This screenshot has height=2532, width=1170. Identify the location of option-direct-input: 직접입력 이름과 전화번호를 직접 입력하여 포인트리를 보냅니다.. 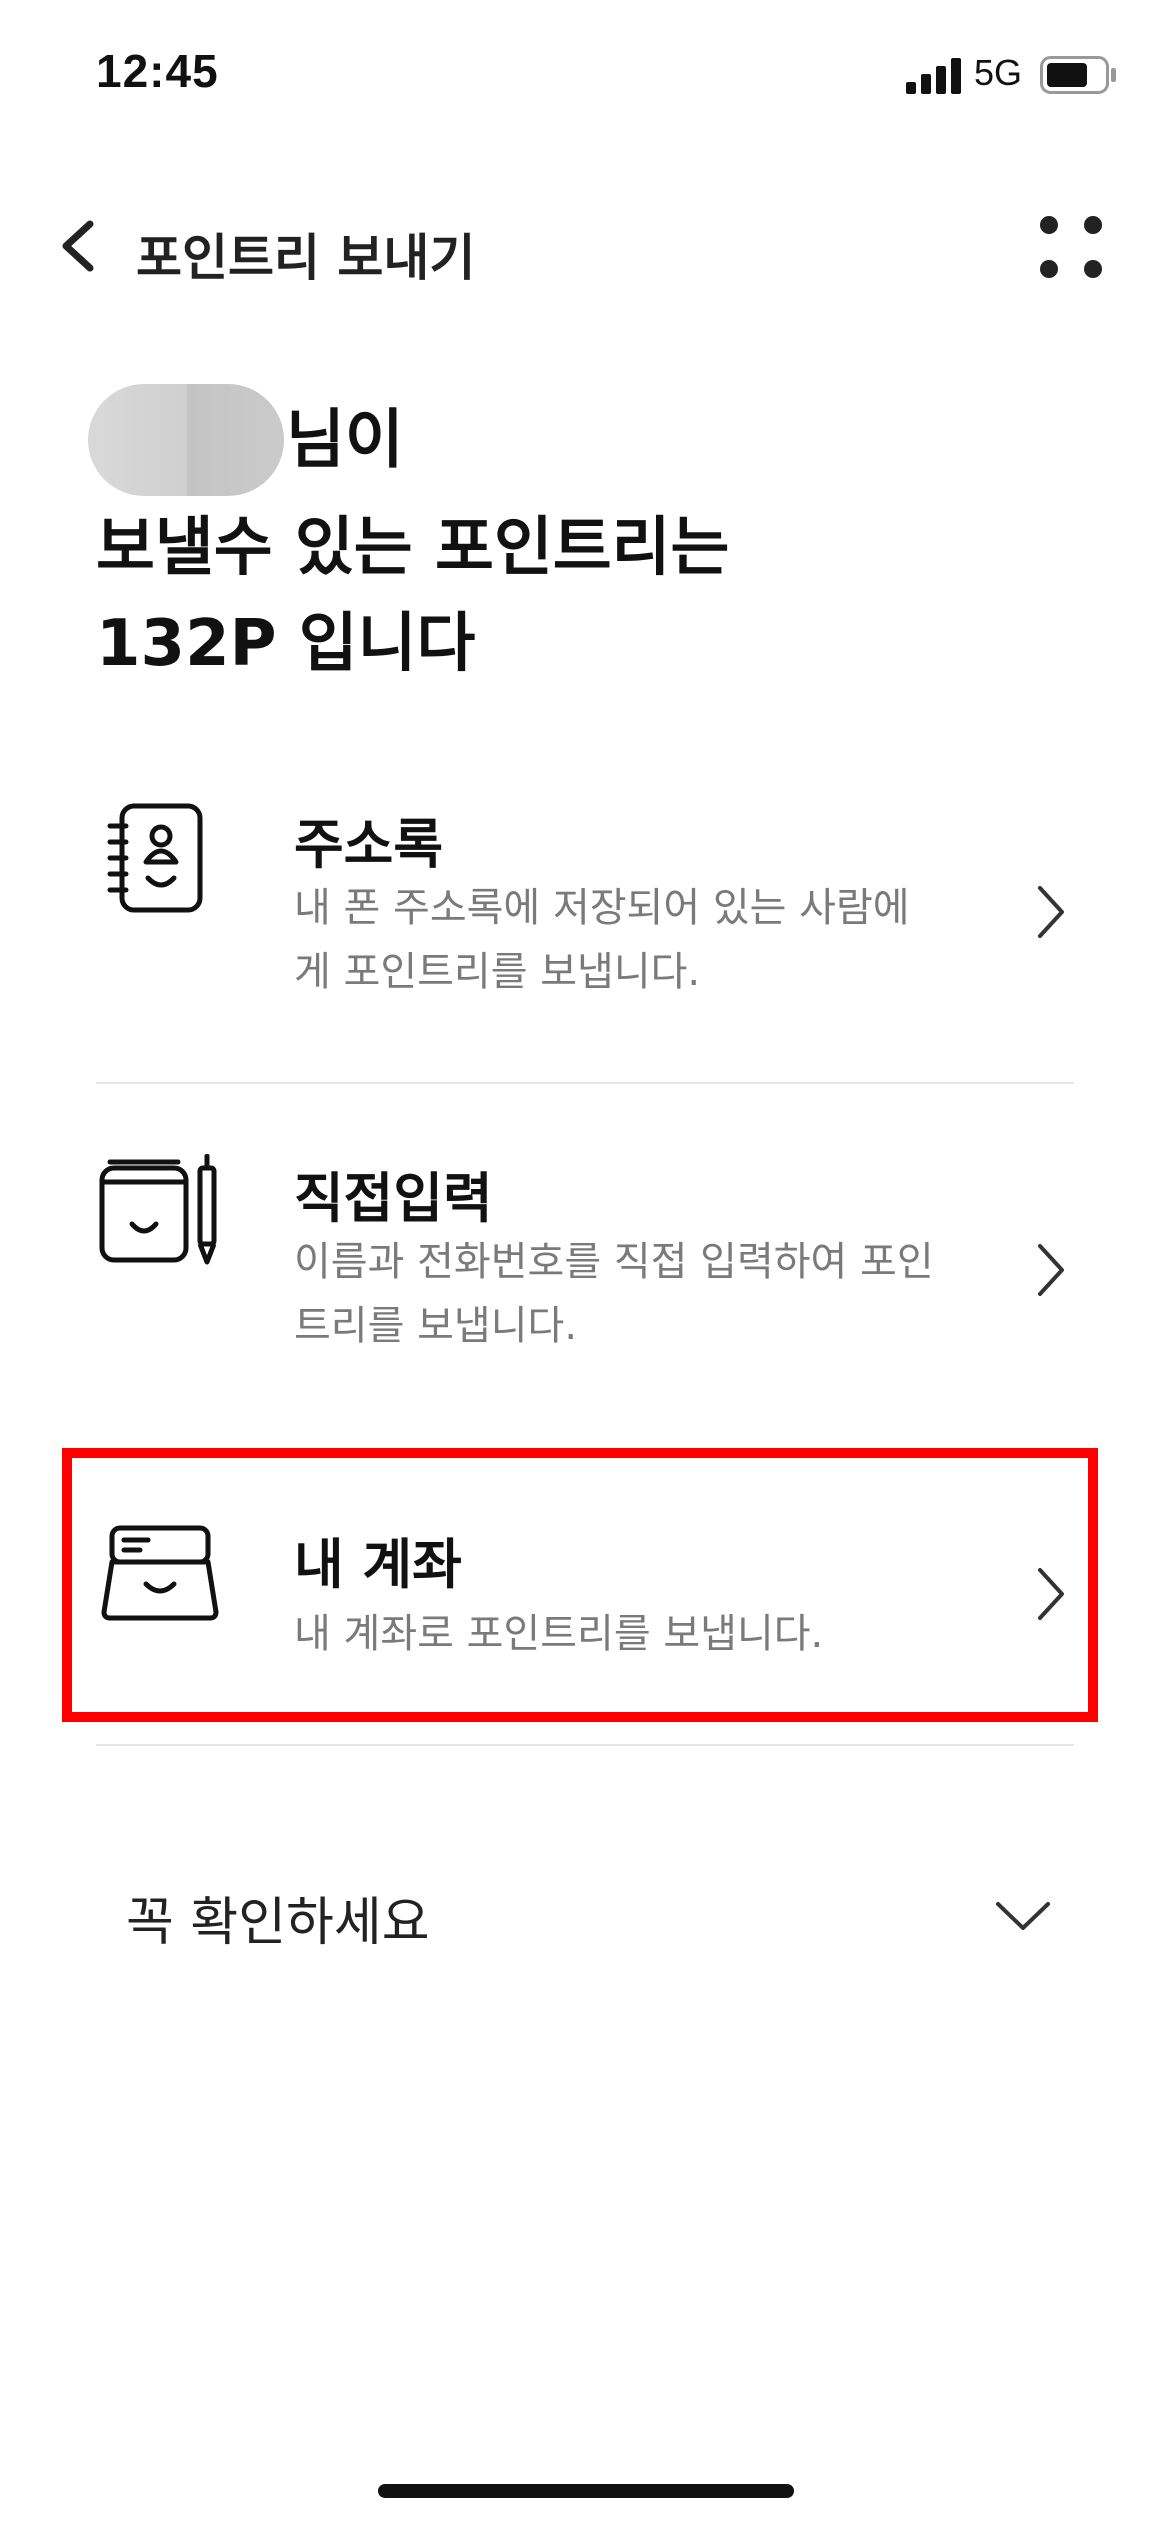
(585, 1293).